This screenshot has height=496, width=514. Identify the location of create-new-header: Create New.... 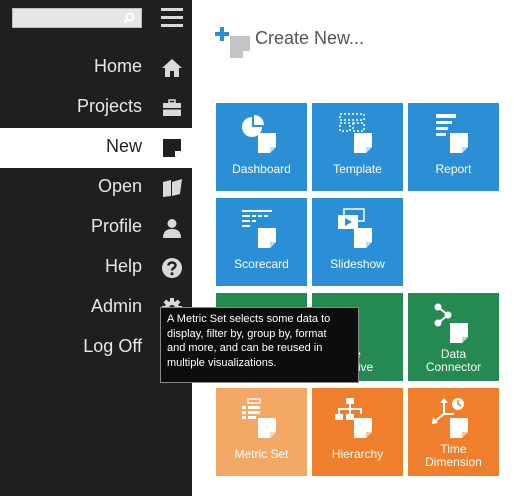
(354, 41).